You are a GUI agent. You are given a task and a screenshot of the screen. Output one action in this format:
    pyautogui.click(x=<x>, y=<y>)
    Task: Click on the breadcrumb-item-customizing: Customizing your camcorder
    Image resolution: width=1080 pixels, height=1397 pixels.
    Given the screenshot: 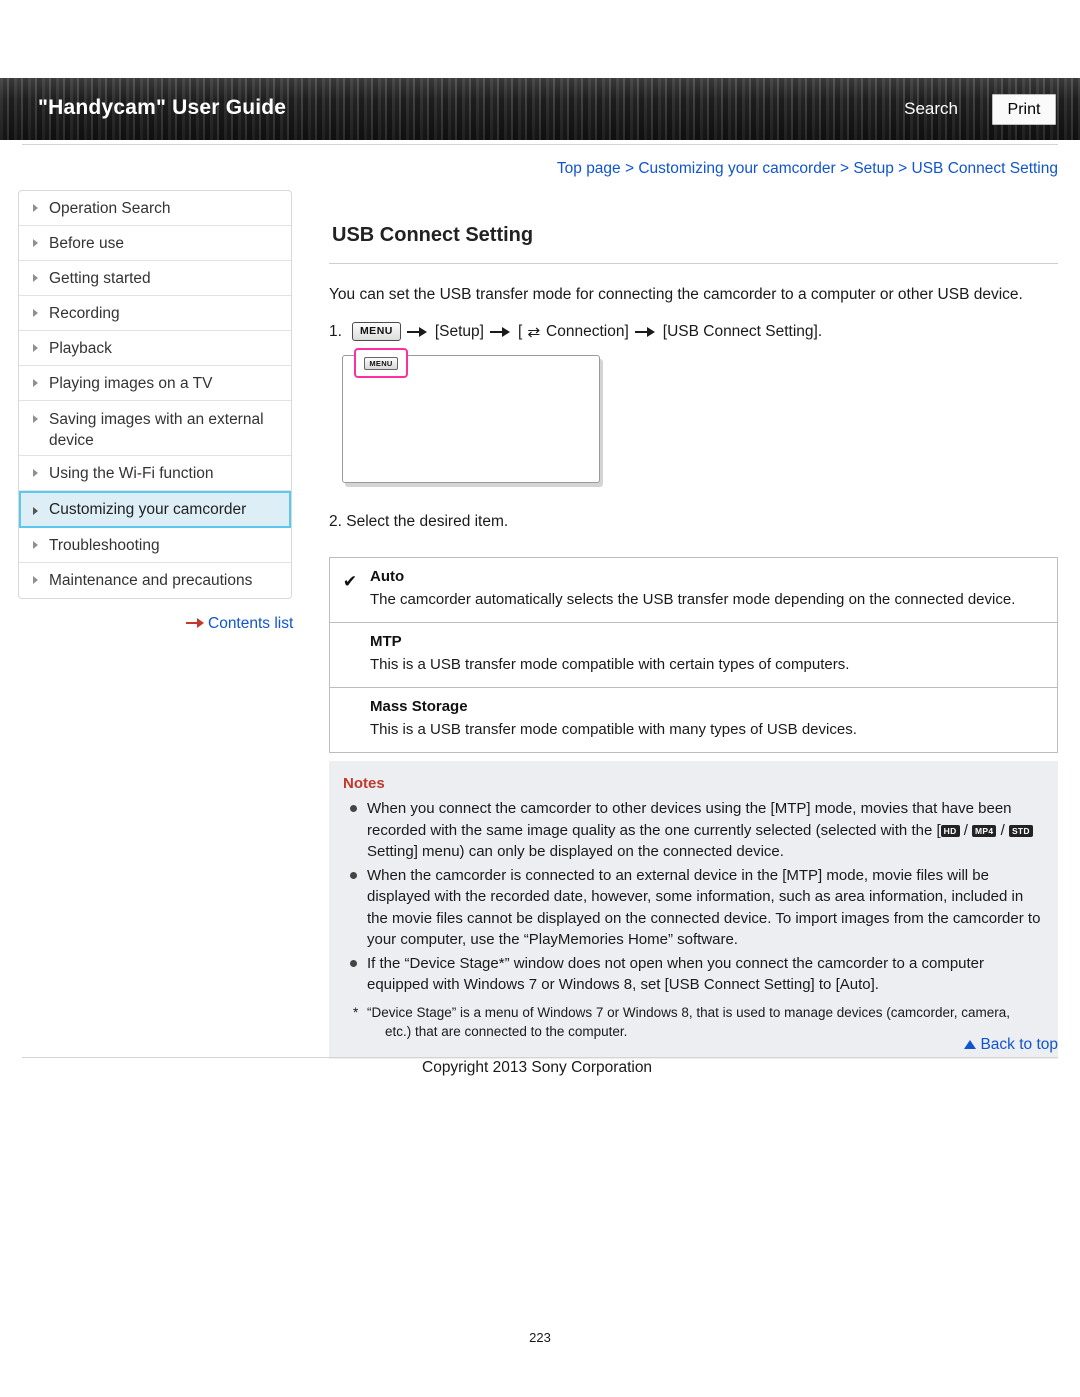 What is the action you would take?
    pyautogui.click(x=736, y=168)
    